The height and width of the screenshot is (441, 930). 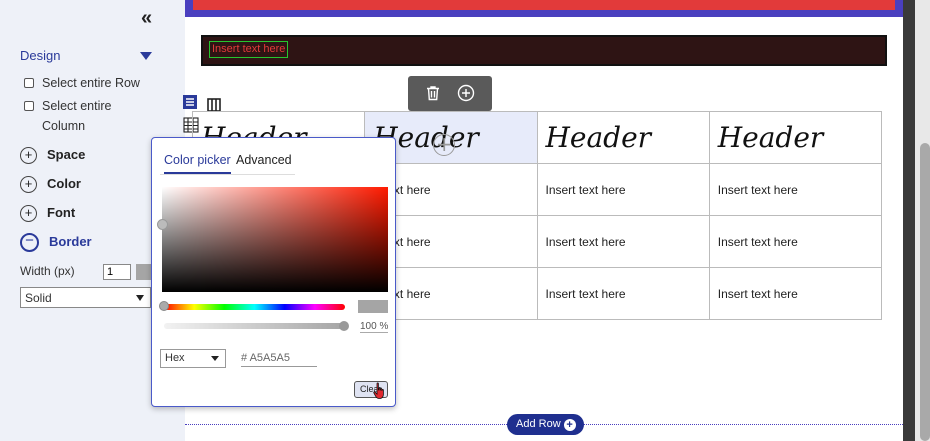 I want to click on top-banner, so click(x=544, y=8).